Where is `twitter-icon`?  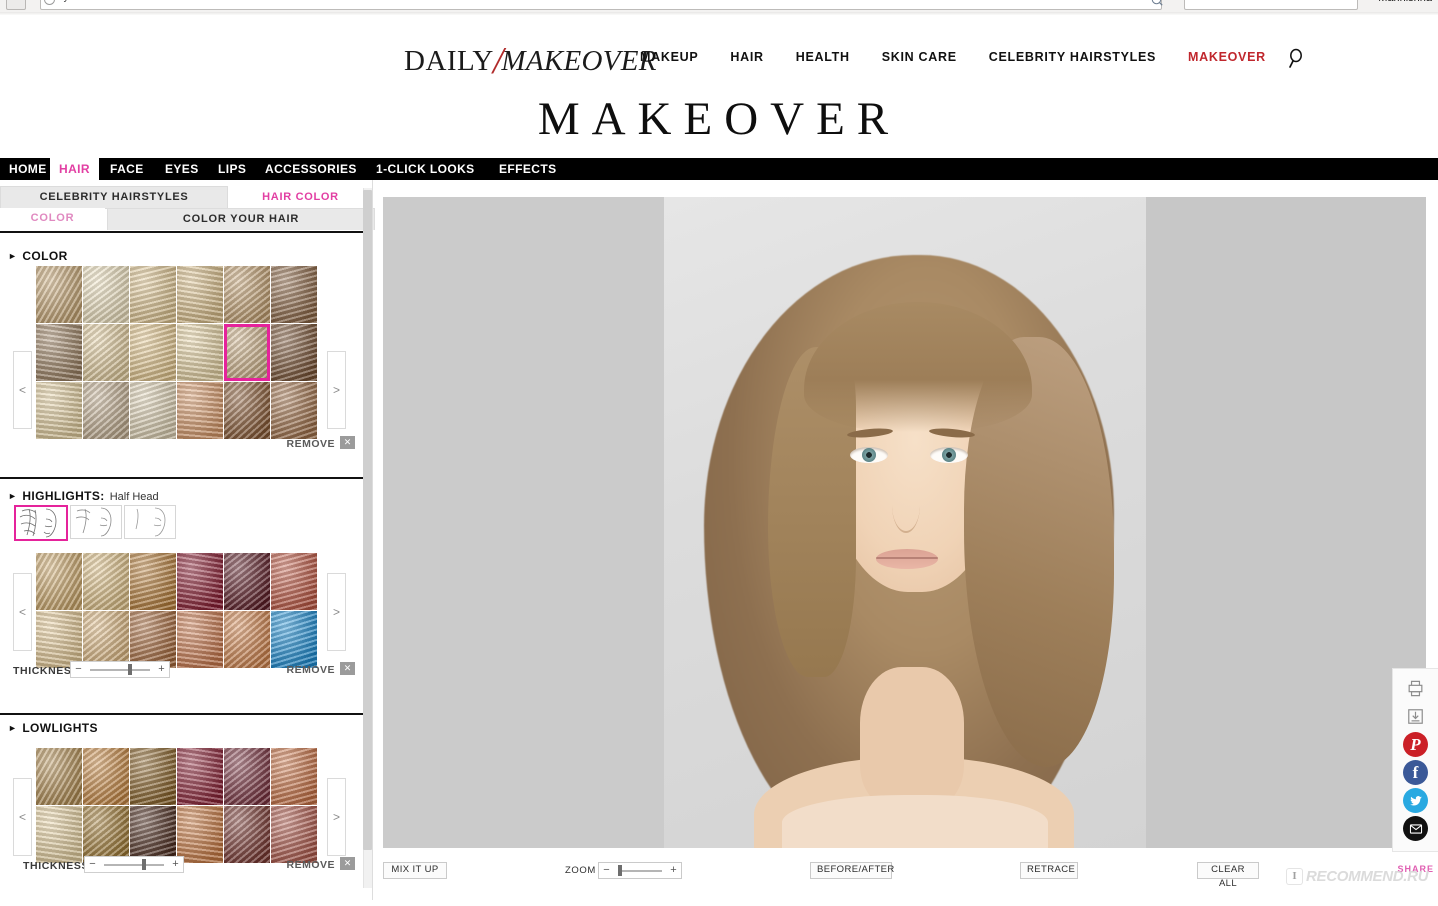 twitter-icon is located at coordinates (1415, 800).